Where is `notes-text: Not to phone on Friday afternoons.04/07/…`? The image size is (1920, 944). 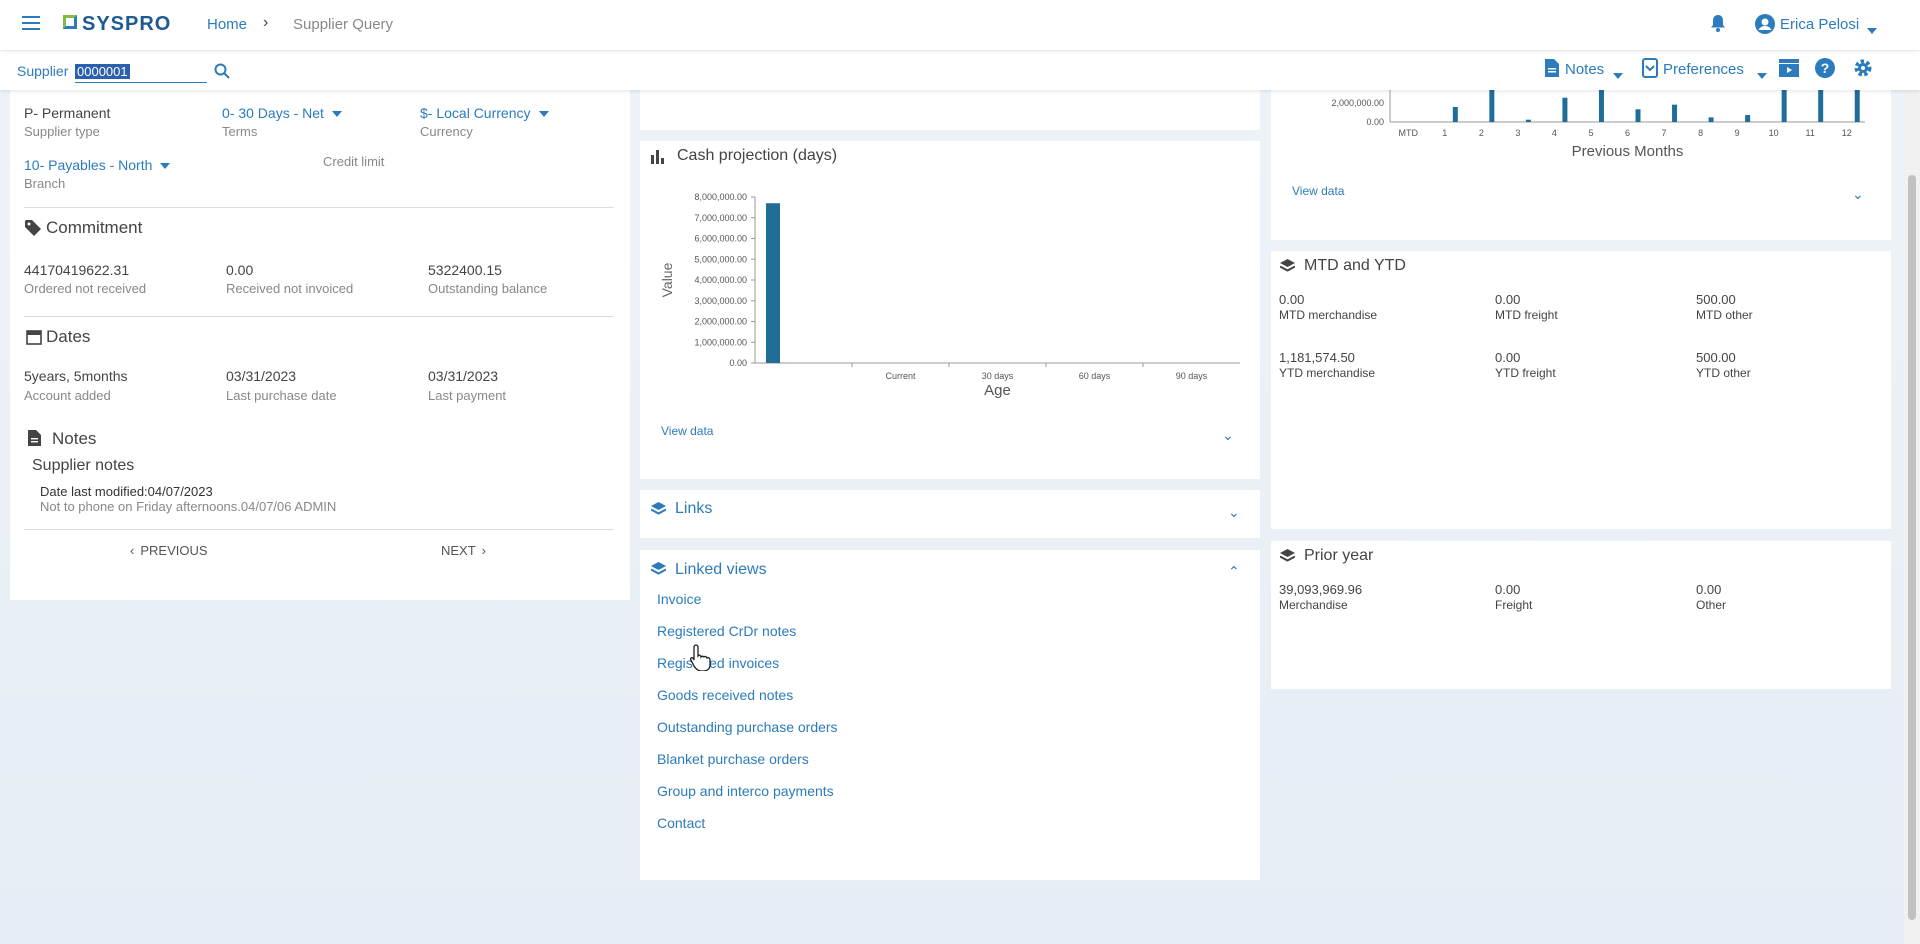 notes-text: Not to phone on Friday afternoons.04/07/… is located at coordinates (188, 506).